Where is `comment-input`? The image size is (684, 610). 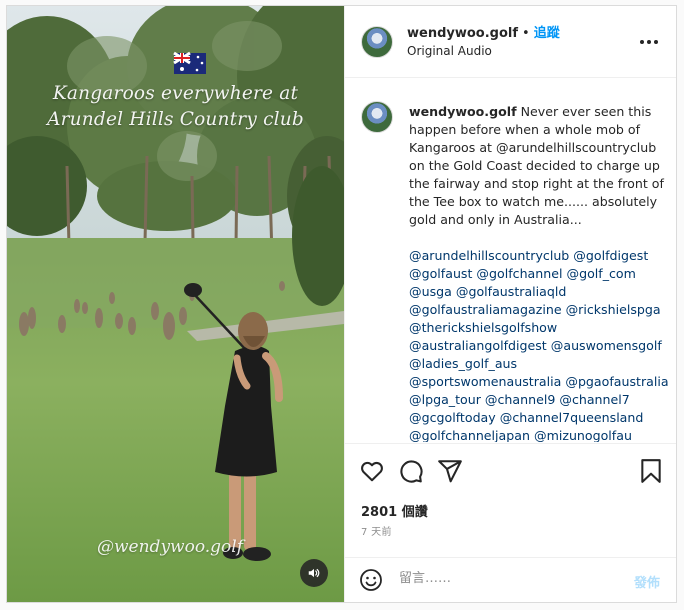 comment-input is located at coordinates (504, 578).